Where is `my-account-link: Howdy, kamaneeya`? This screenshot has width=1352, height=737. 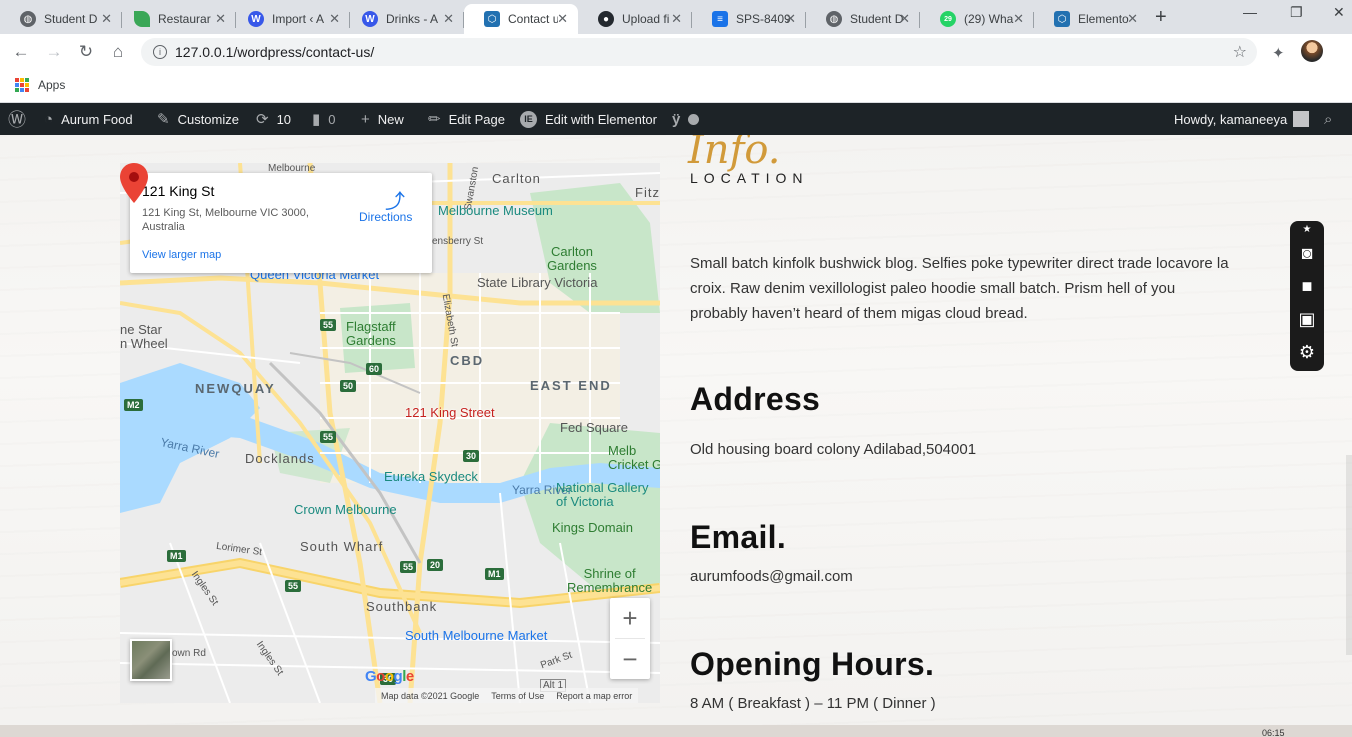 my-account-link: Howdy, kamaneeya is located at coordinates (1242, 119).